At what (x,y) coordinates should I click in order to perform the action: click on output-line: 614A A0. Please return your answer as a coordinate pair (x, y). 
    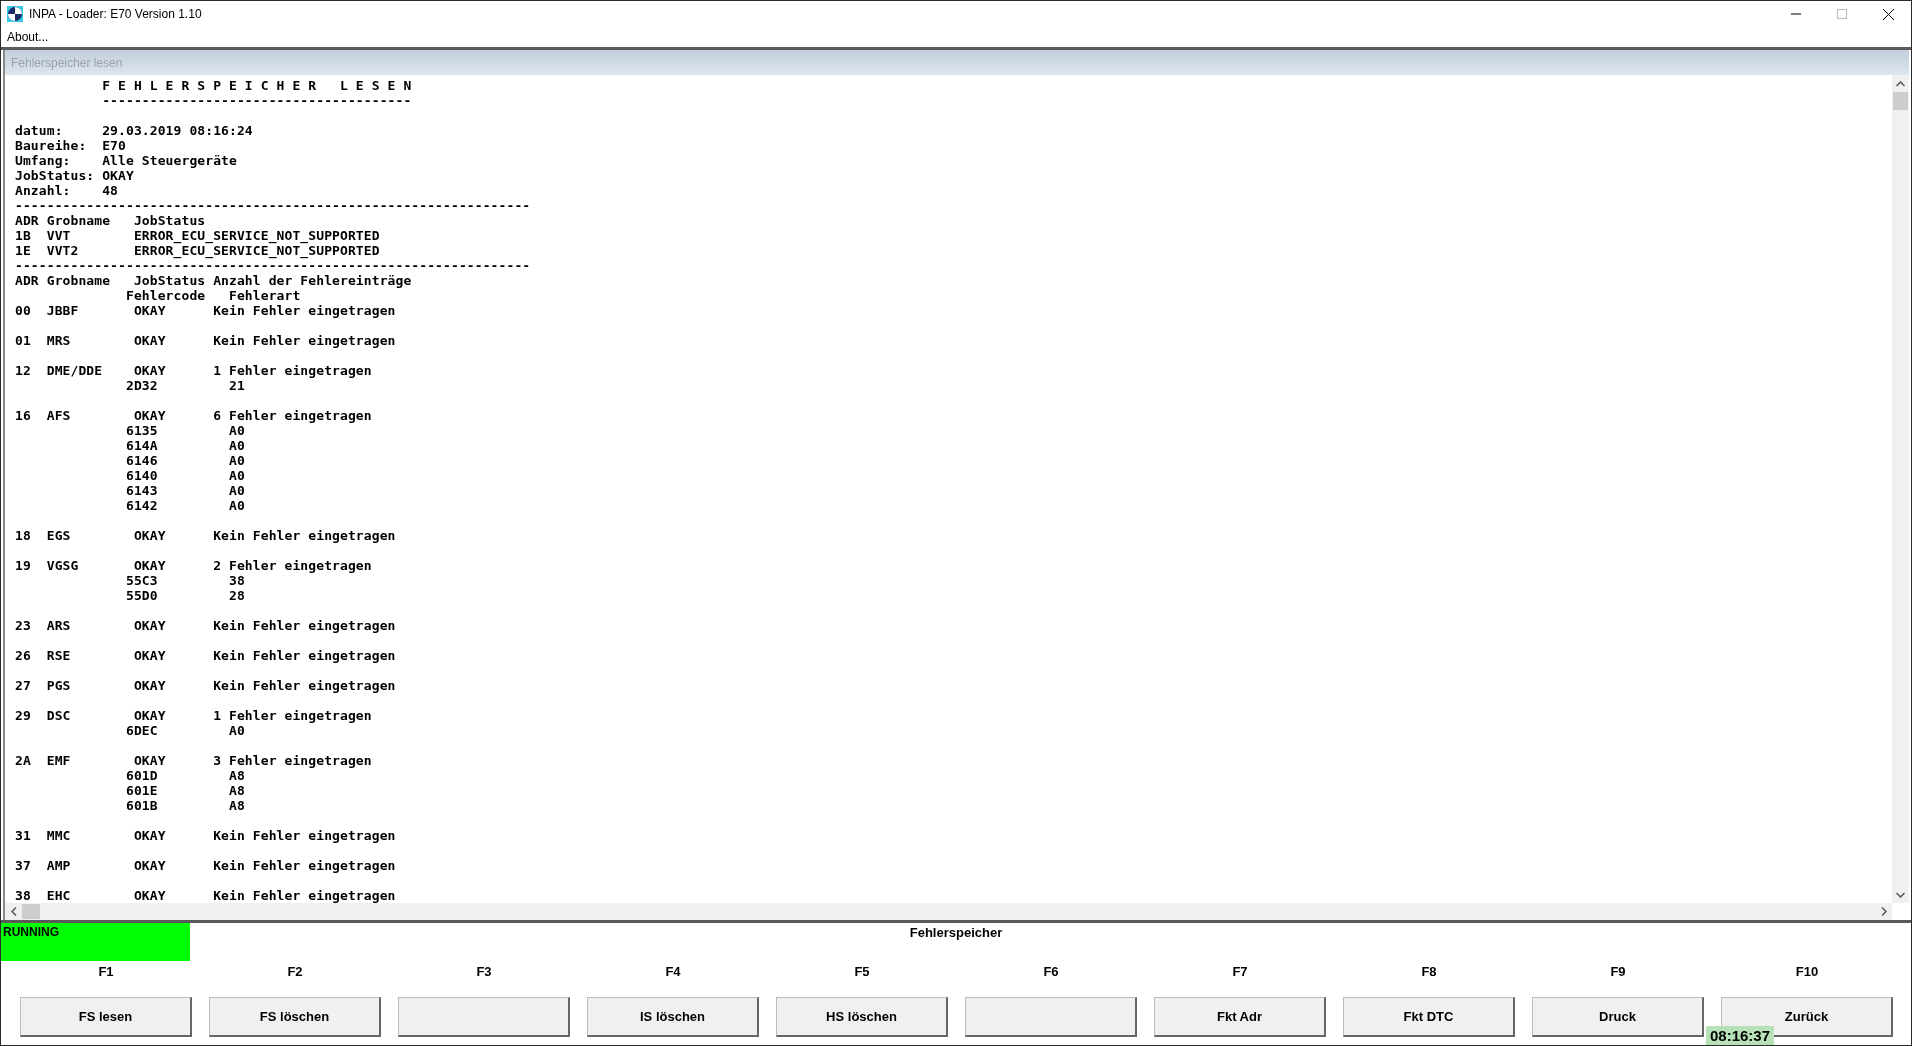
    Looking at the image, I should click on (184, 445).